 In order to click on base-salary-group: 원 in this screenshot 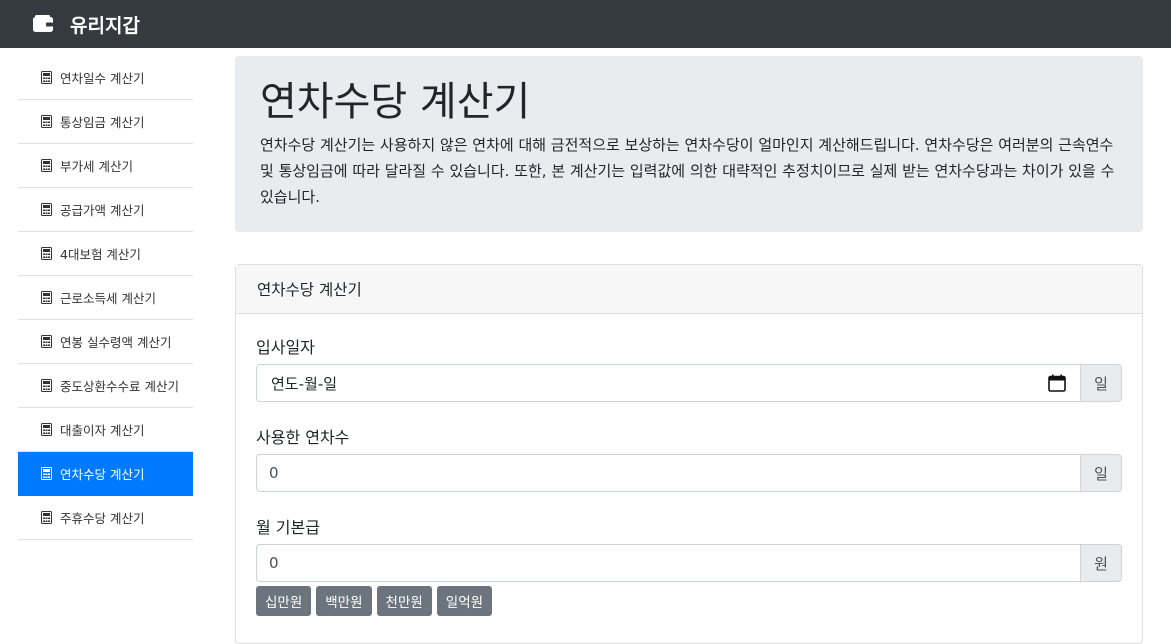, I will do `click(689, 563)`.